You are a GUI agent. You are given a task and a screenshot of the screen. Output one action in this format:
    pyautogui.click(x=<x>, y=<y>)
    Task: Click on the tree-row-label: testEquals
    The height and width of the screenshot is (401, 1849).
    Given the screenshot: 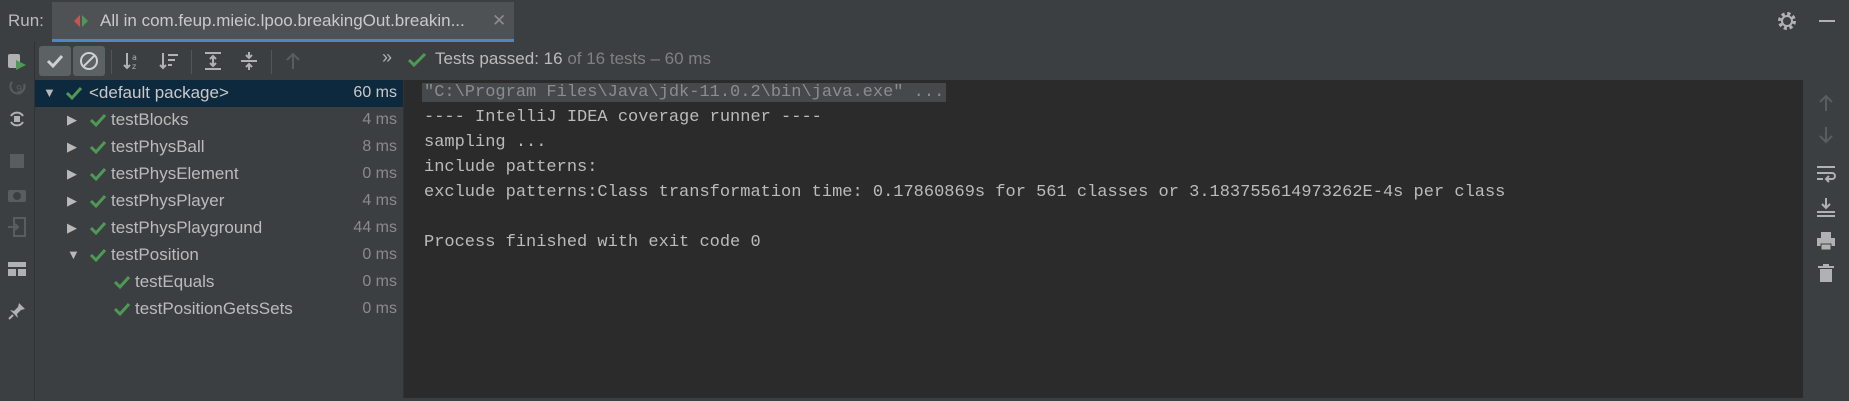 What is the action you would take?
    pyautogui.click(x=175, y=281)
    